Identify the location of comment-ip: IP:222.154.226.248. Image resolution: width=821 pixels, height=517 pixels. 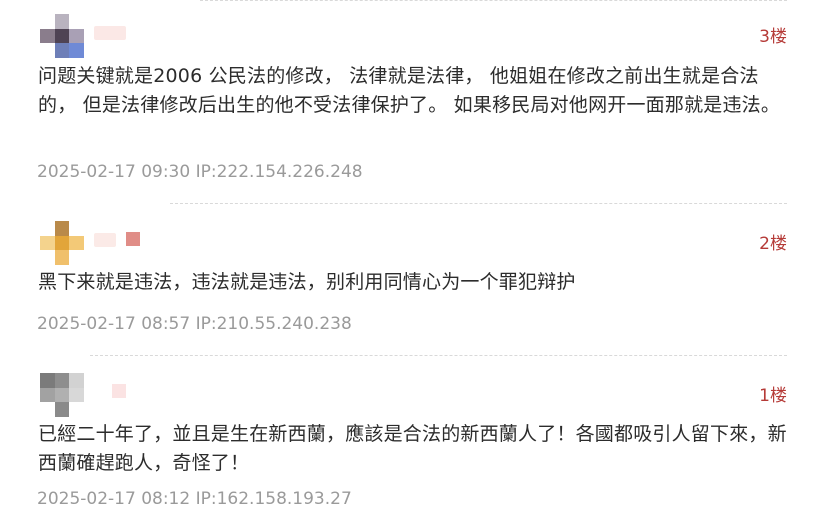
(279, 172).